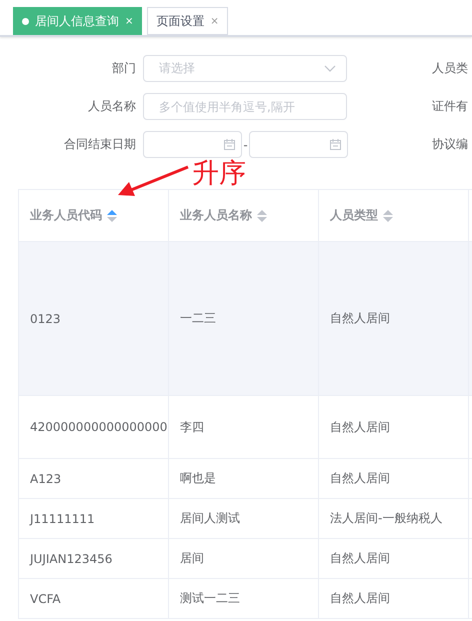 This screenshot has height=621, width=472. What do you see at coordinates (93, 427) in the screenshot?
I see `table-cell: 420000000000000000` at bounding box center [93, 427].